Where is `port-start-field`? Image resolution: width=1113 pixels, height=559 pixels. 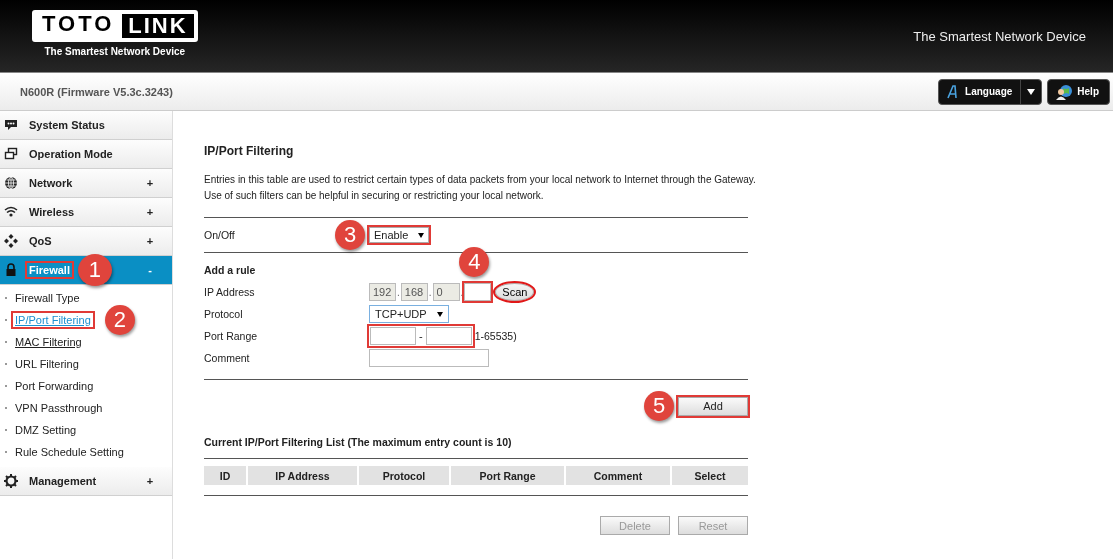
port-start-field is located at coordinates (393, 336).